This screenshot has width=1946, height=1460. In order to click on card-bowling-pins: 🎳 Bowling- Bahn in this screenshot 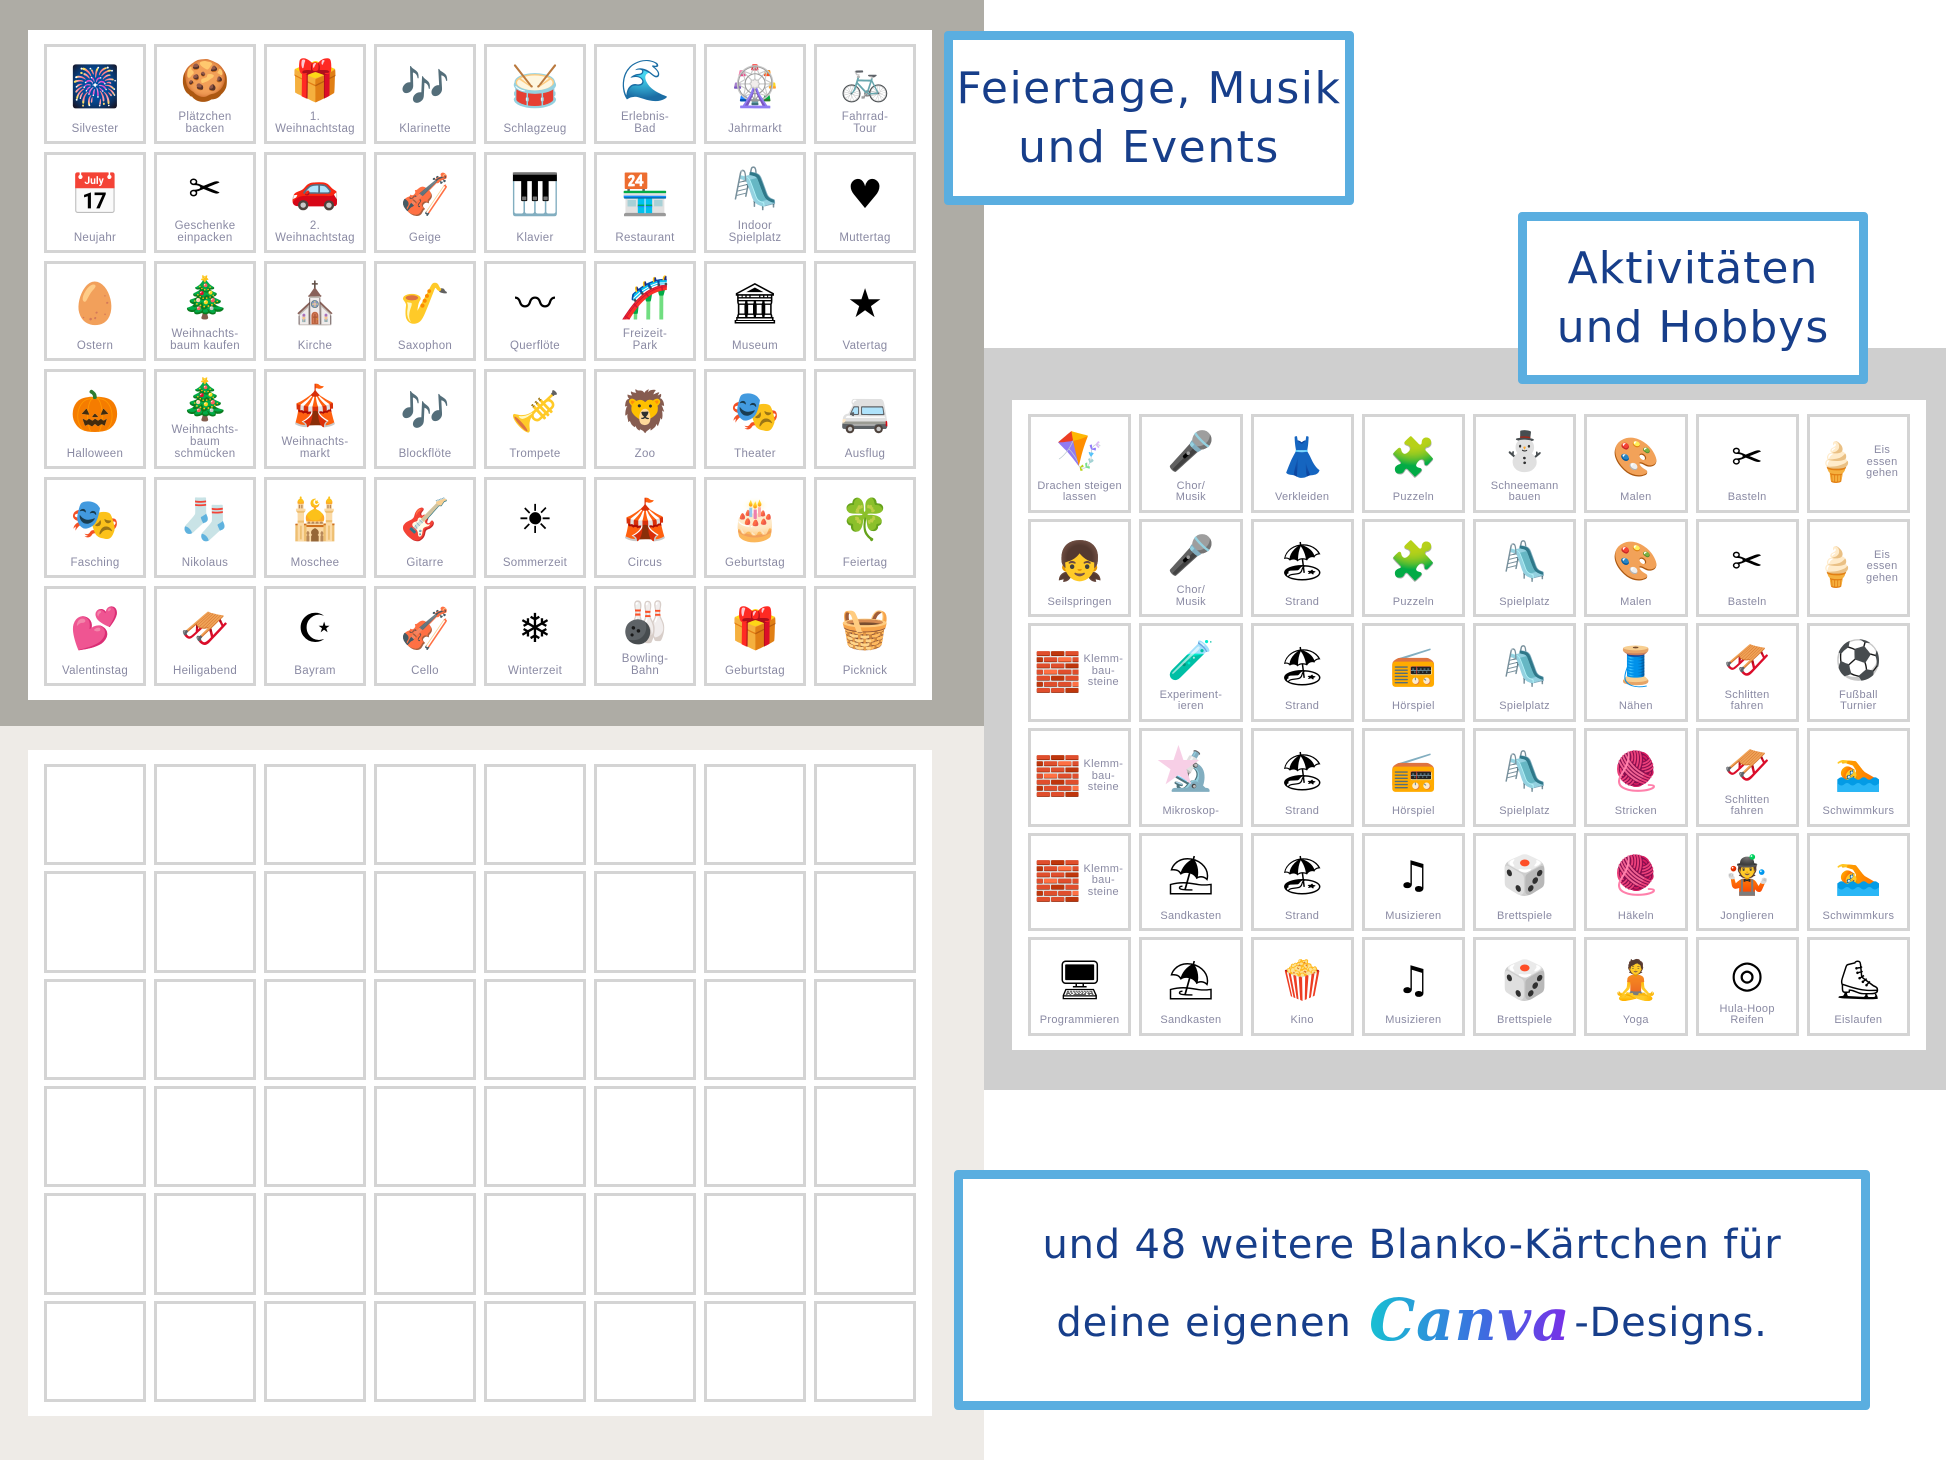, I will do `click(645, 635)`.